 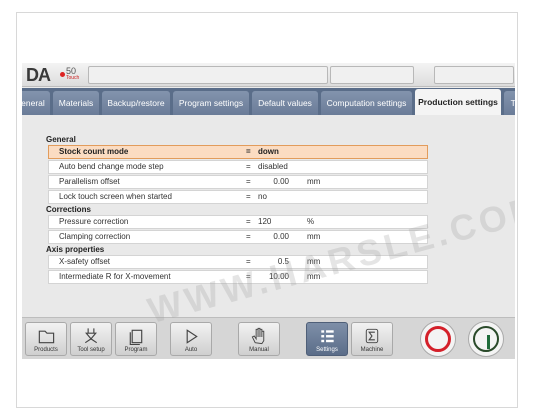 I want to click on button-label: Program, so click(x=136, y=350).